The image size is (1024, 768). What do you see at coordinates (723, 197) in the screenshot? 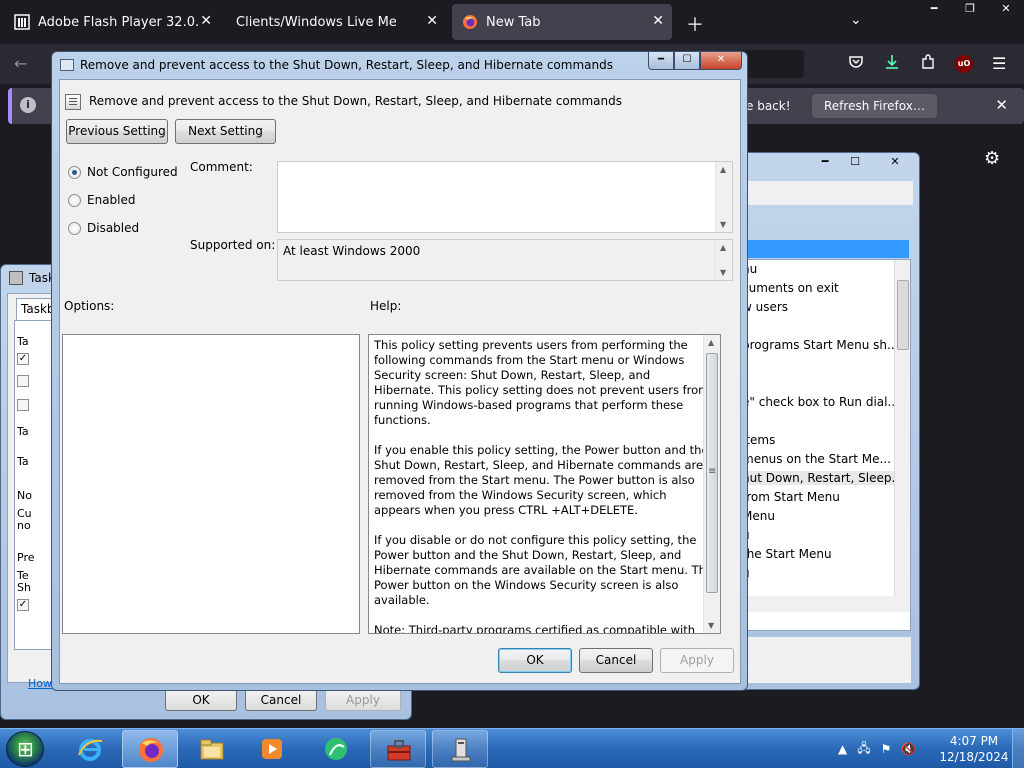
I see `comment-scrollbar: ▲ ▼` at bounding box center [723, 197].